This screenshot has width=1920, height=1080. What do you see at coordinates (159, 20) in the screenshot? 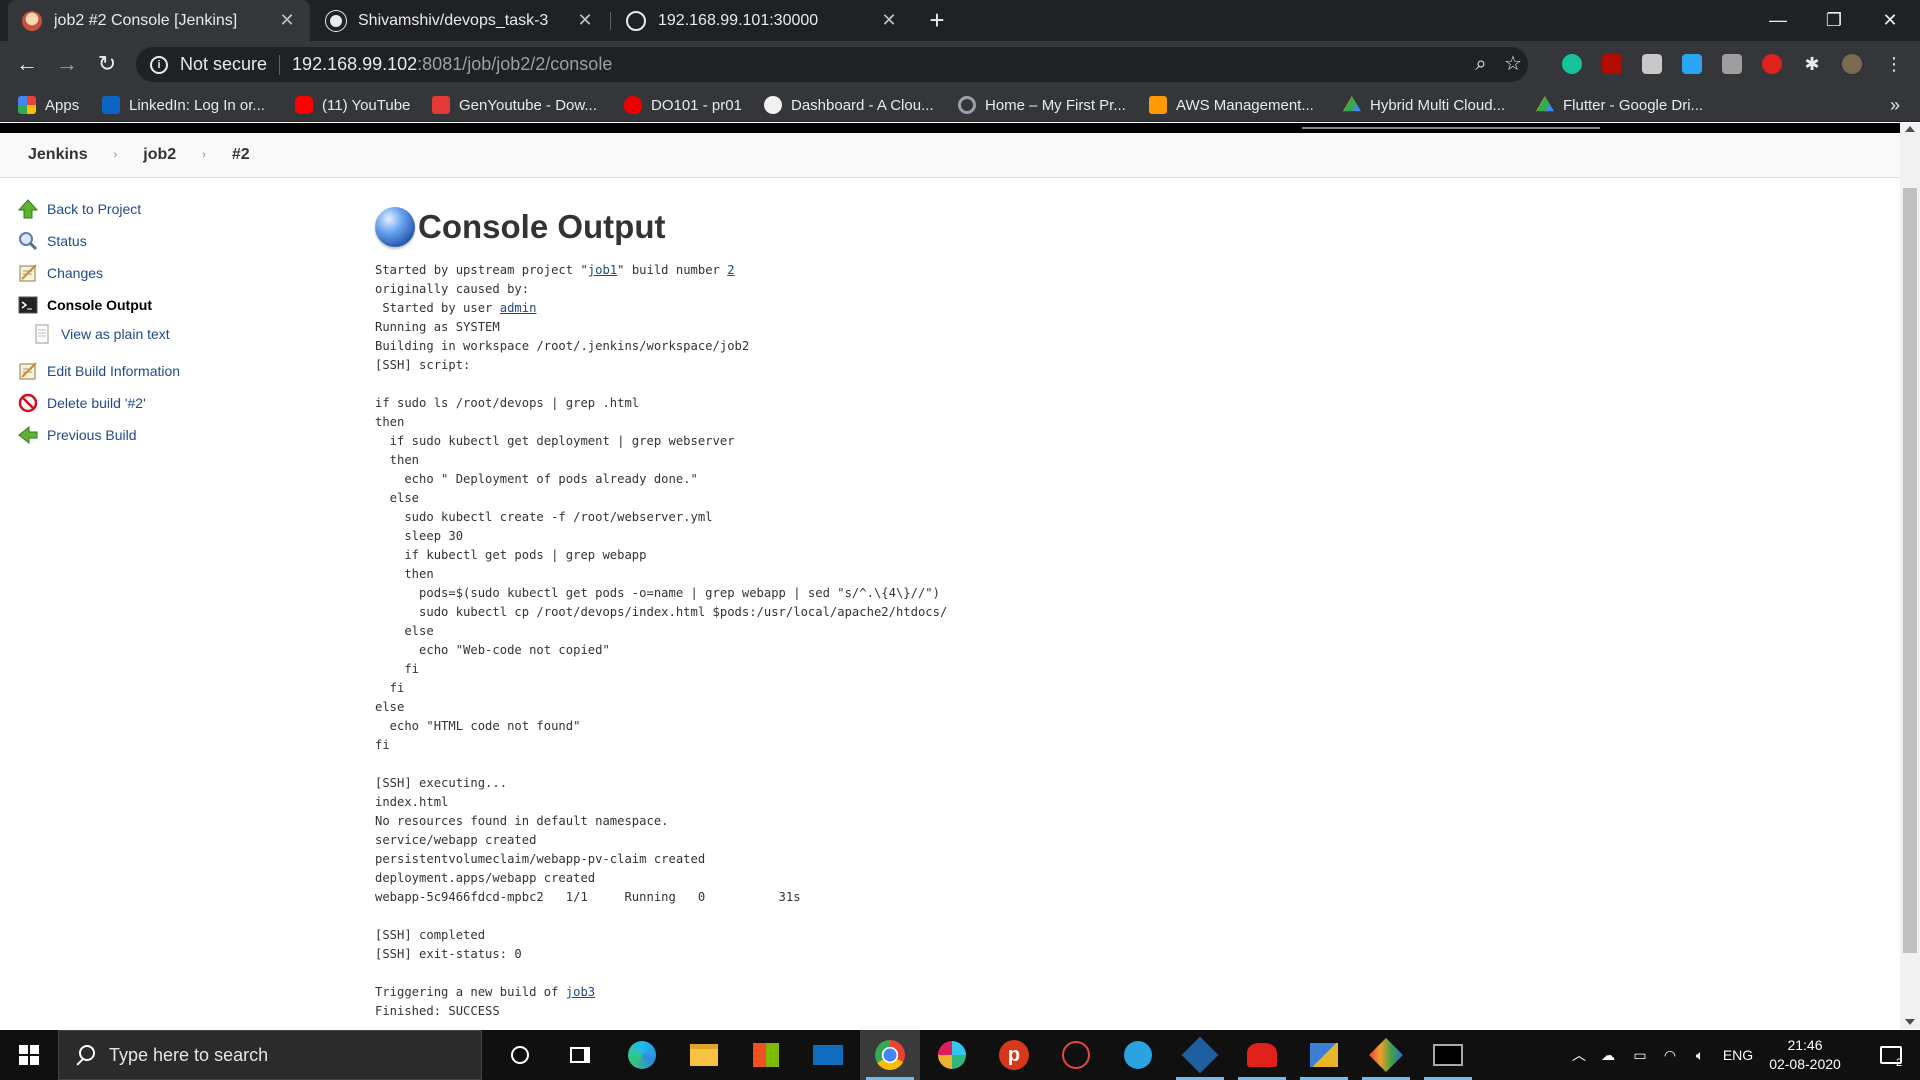
I see `tab-jenkins-console: job2 #2 Console [Jenkins] ✕` at bounding box center [159, 20].